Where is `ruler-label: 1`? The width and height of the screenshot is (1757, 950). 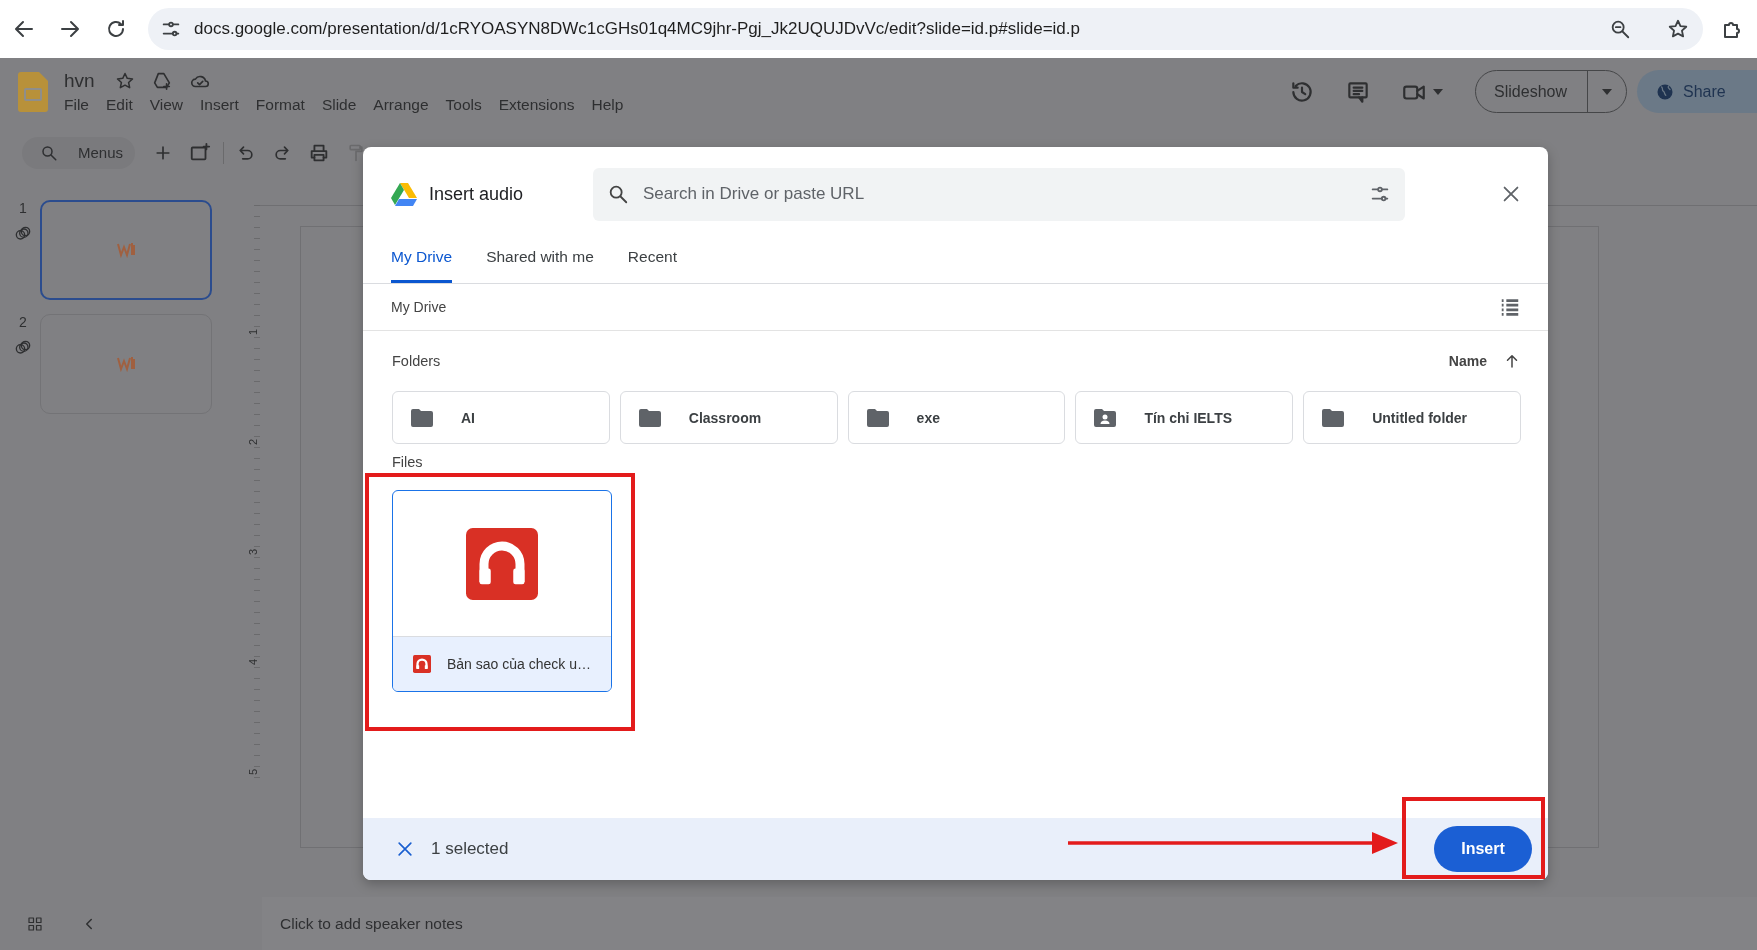 ruler-label: 1 is located at coordinates (253, 332).